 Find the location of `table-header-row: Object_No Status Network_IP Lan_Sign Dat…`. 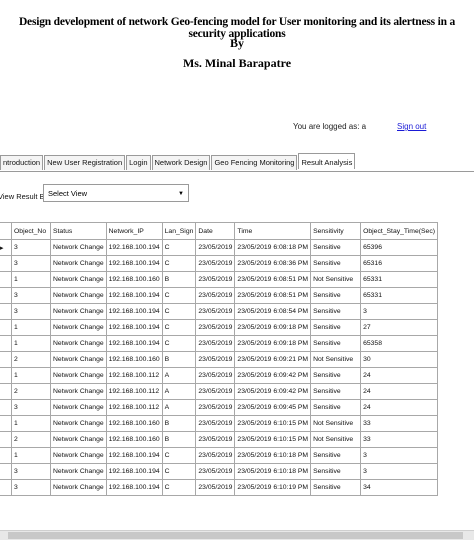

table-header-row: Object_No Status Network_IP Lan_Sign Dat… is located at coordinates (219, 231).